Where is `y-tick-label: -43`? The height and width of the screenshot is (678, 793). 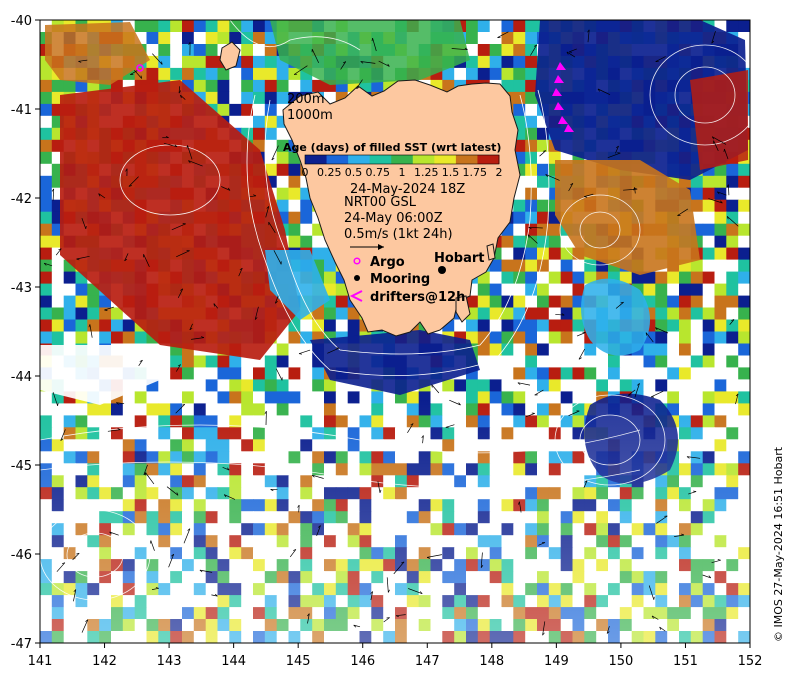
y-tick-label: -43 is located at coordinates (21, 288).